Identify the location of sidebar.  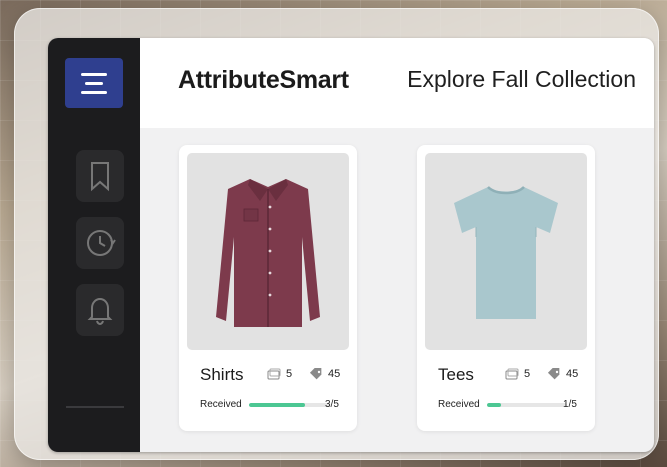
(94, 245).